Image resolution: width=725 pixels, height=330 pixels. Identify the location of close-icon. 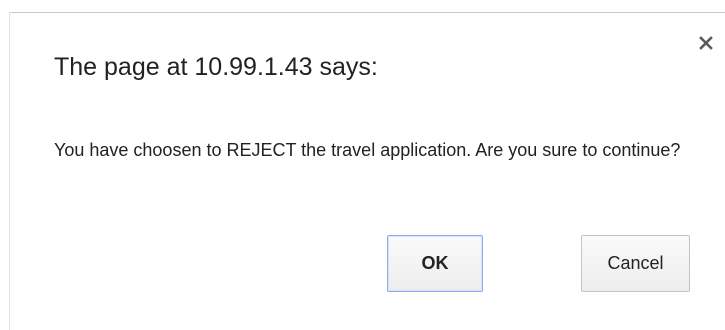
(706, 43).